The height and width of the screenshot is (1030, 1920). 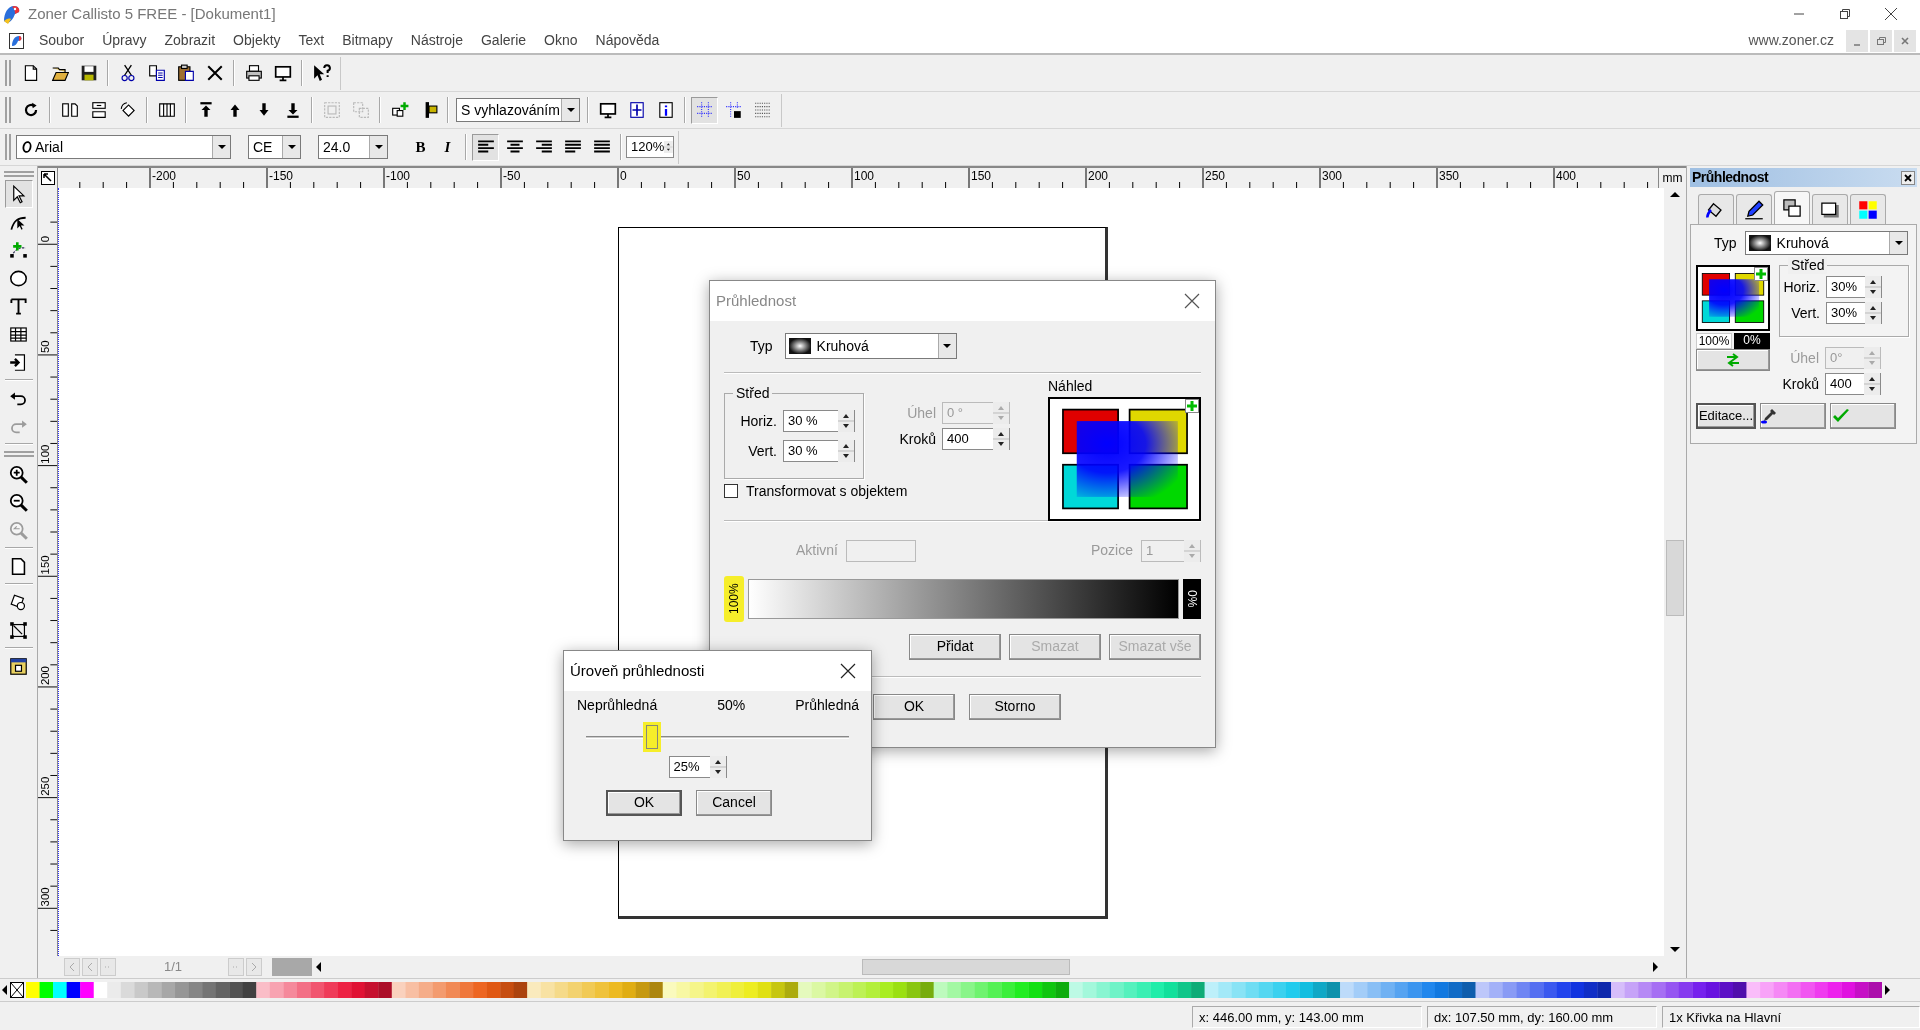 I want to click on dropdown: S vyhlazováním, so click(x=518, y=110).